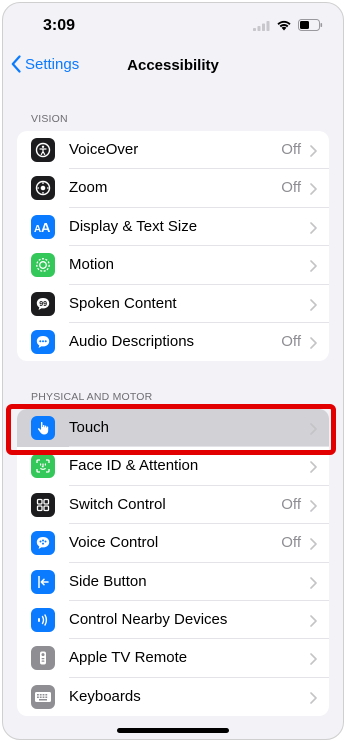 The image size is (346, 742). What do you see at coordinates (173, 697) in the screenshot?
I see `setting-row-keyboards: Keyboards` at bounding box center [173, 697].